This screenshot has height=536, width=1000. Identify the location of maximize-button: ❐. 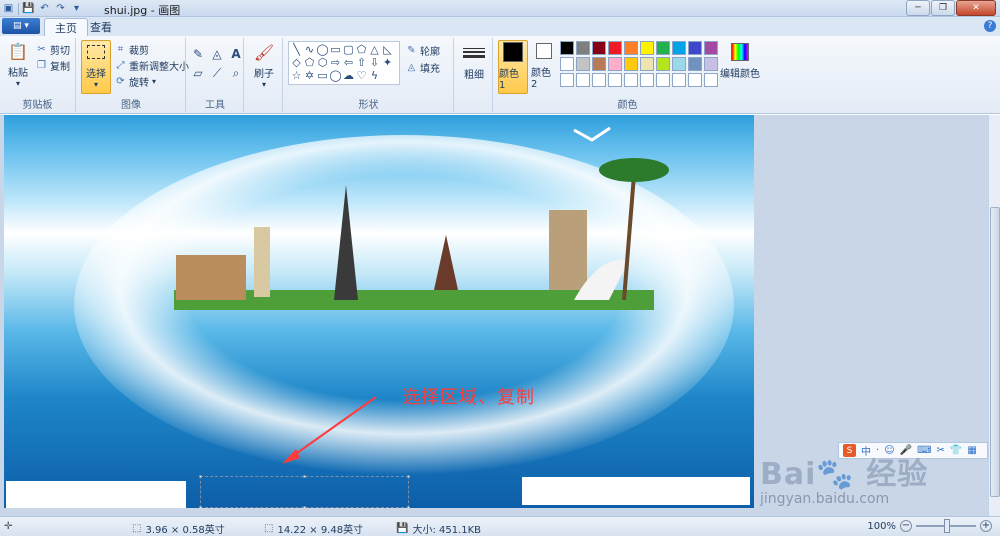
(943, 8).